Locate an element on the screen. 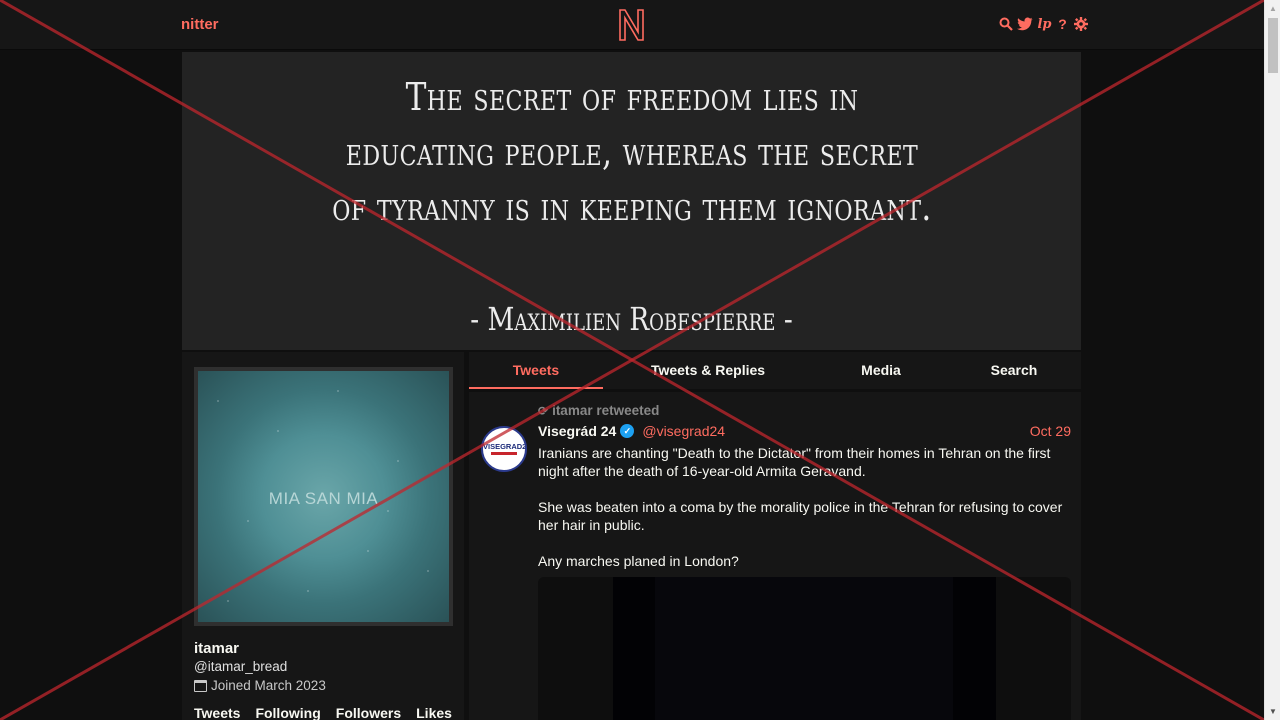  tweet-fullname: Visegrád 24 is located at coordinates (577, 431).